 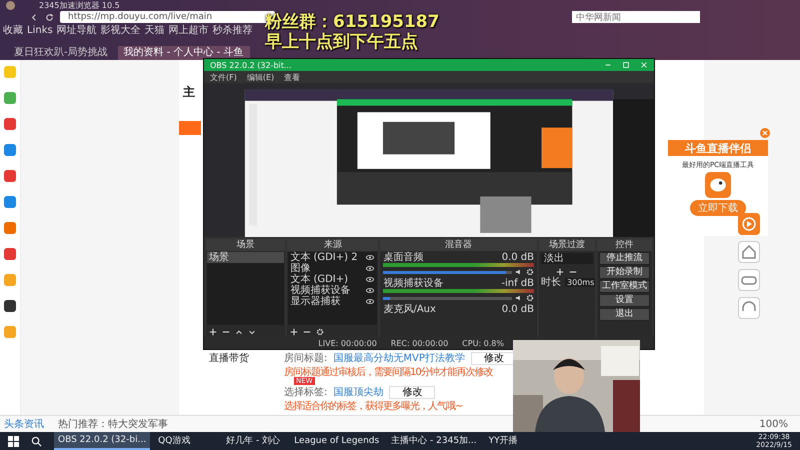 I want to click on menu-highlight, so click(x=190, y=128).